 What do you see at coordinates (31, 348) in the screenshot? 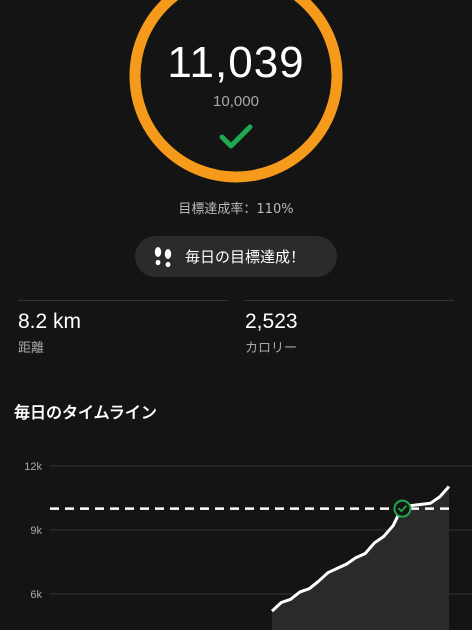
I see `distance-label: 距離` at bounding box center [31, 348].